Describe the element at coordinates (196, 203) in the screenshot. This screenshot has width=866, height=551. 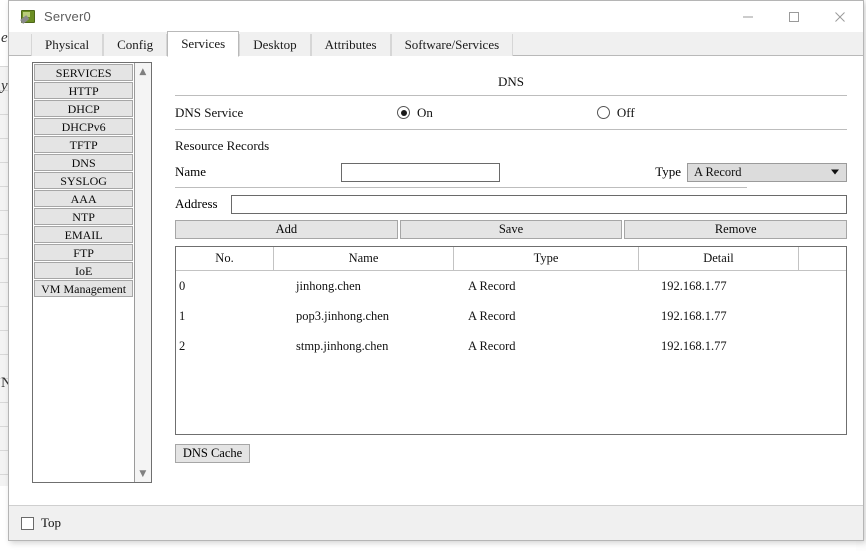
I see `address-label: Address` at that location.